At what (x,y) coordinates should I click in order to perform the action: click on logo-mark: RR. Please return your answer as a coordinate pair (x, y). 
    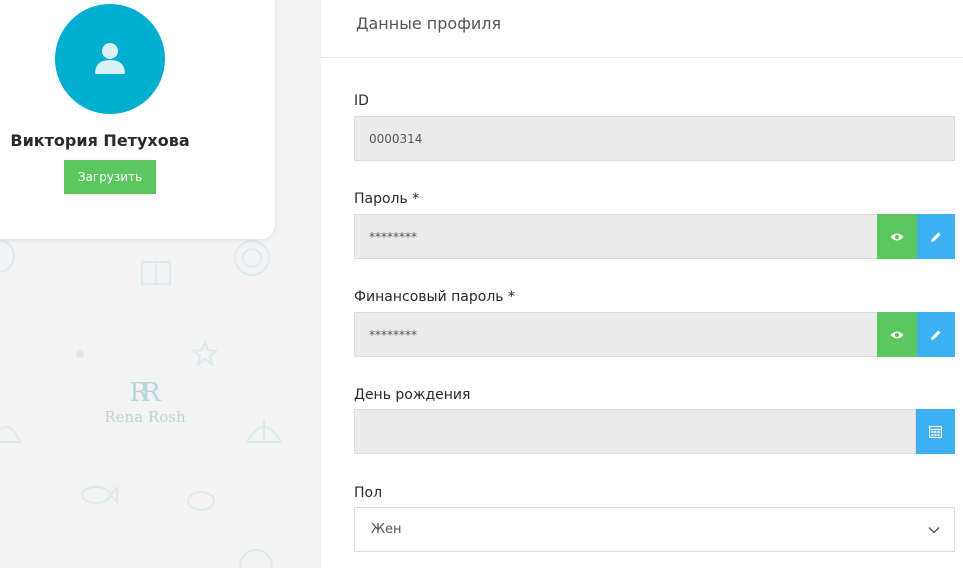
    Looking at the image, I should click on (144, 393).